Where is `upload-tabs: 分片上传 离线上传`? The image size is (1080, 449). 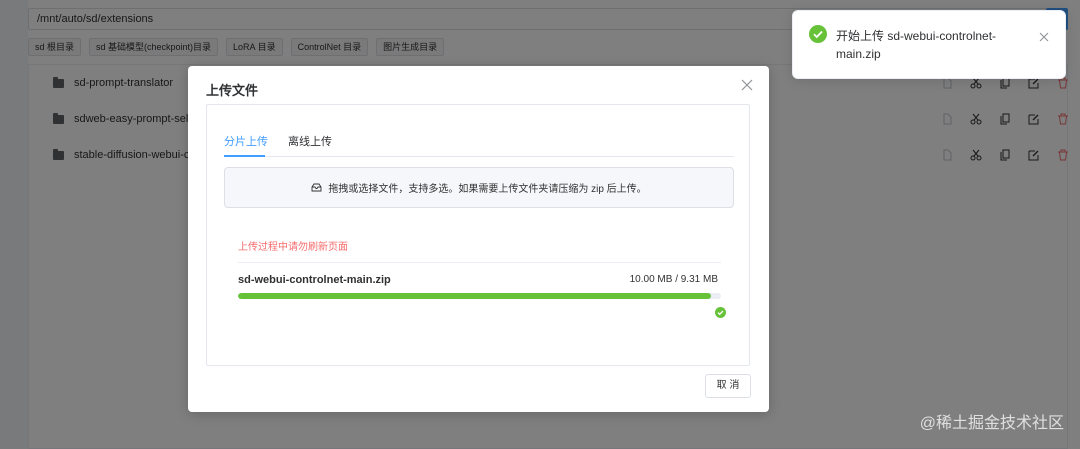
upload-tabs: 分片上传 离线上传 is located at coordinates (479, 143).